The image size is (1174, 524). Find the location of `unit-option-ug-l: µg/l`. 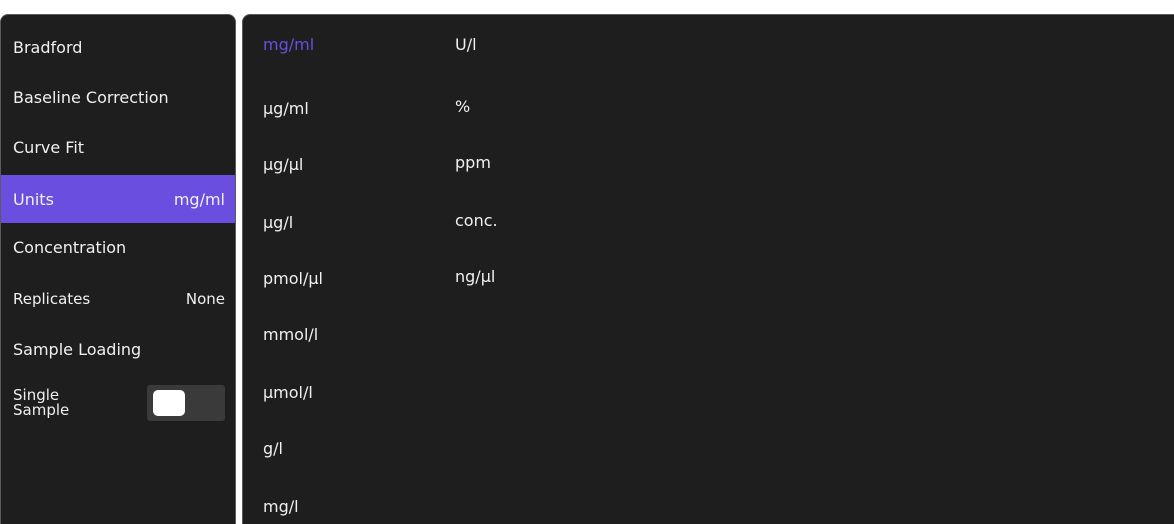

unit-option-ug-l: µg/l is located at coordinates (278, 223).